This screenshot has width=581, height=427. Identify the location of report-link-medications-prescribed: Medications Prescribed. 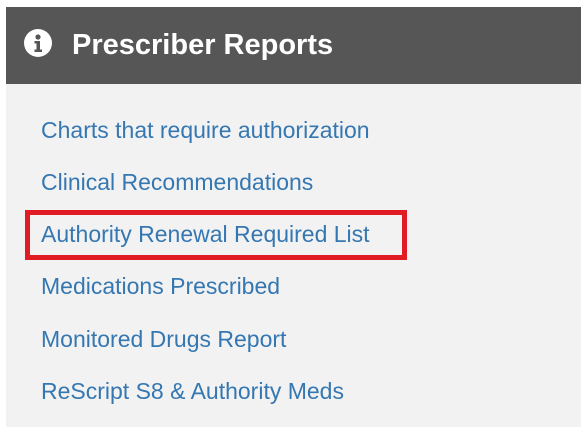
(160, 286).